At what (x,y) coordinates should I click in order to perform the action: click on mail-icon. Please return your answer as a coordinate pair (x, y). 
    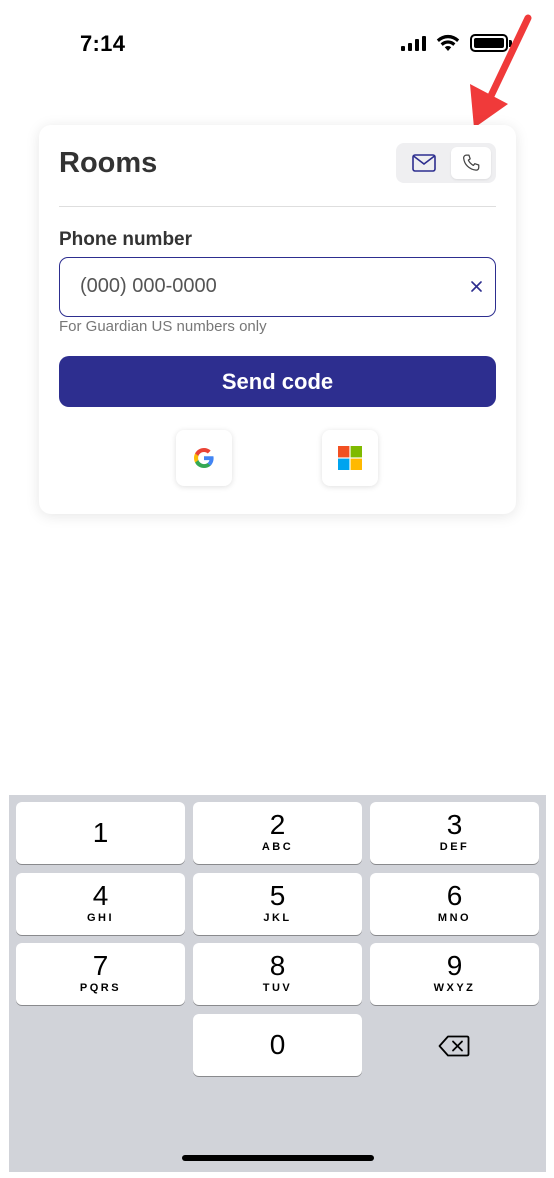
    Looking at the image, I should click on (424, 163).